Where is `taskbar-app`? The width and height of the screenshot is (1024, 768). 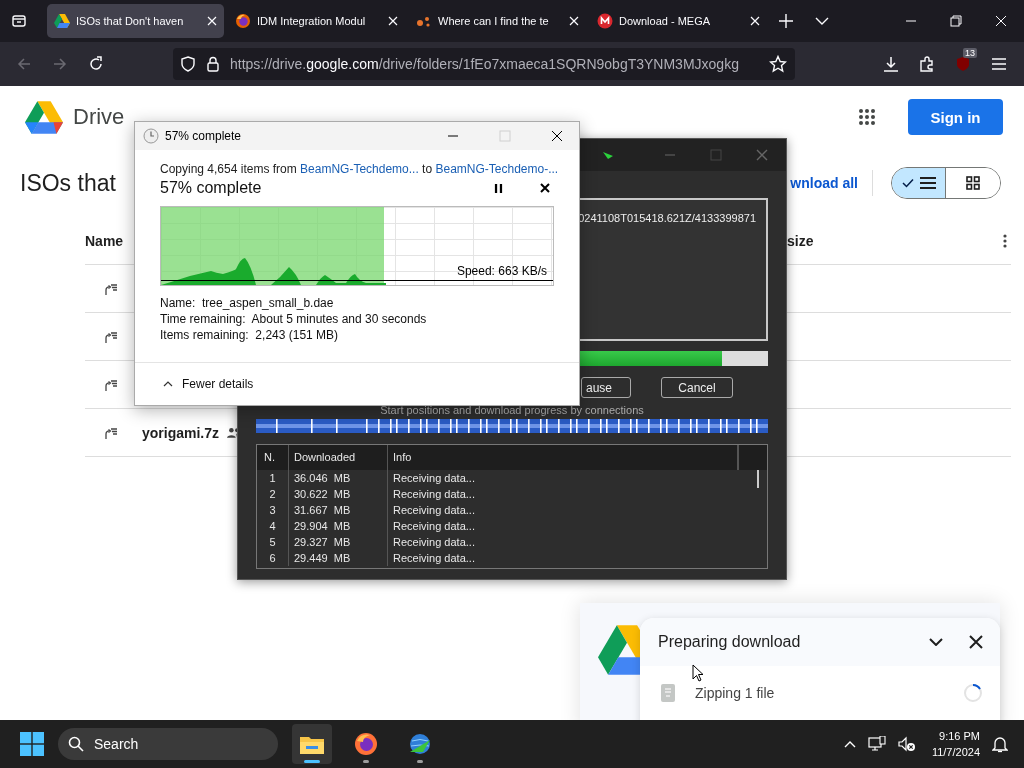
taskbar-app is located at coordinates (312, 744).